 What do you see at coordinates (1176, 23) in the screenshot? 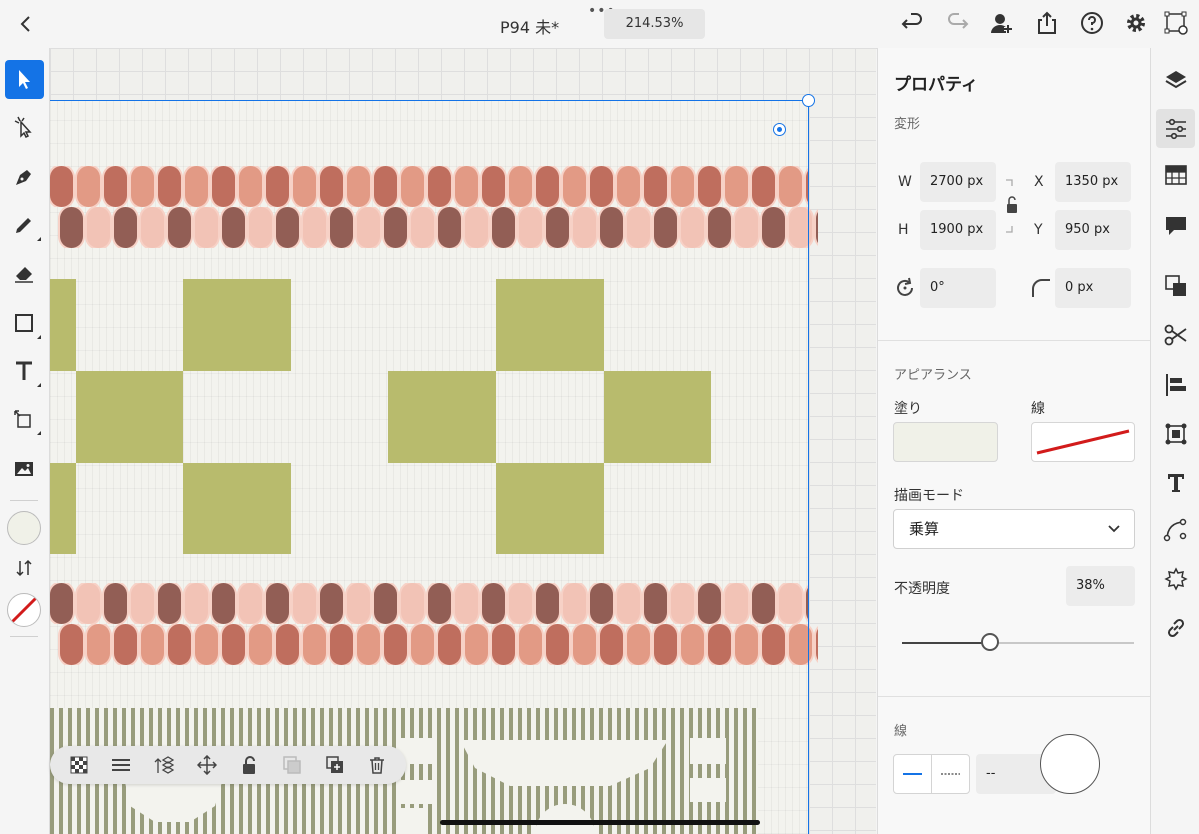
I see `preview-icon` at bounding box center [1176, 23].